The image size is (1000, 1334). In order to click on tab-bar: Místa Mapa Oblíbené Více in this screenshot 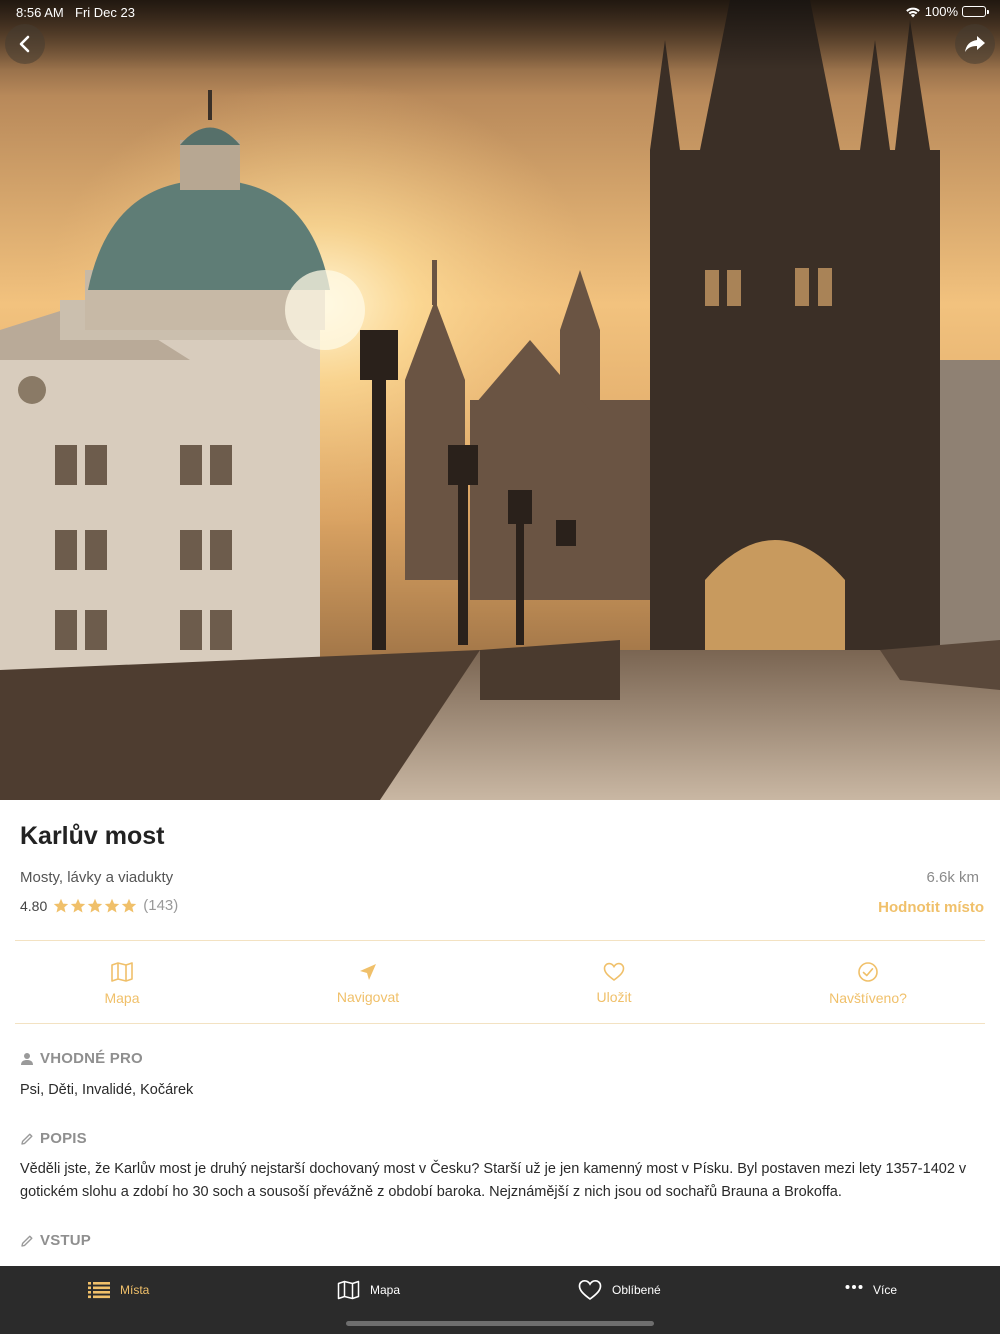, I will do `click(500, 1300)`.